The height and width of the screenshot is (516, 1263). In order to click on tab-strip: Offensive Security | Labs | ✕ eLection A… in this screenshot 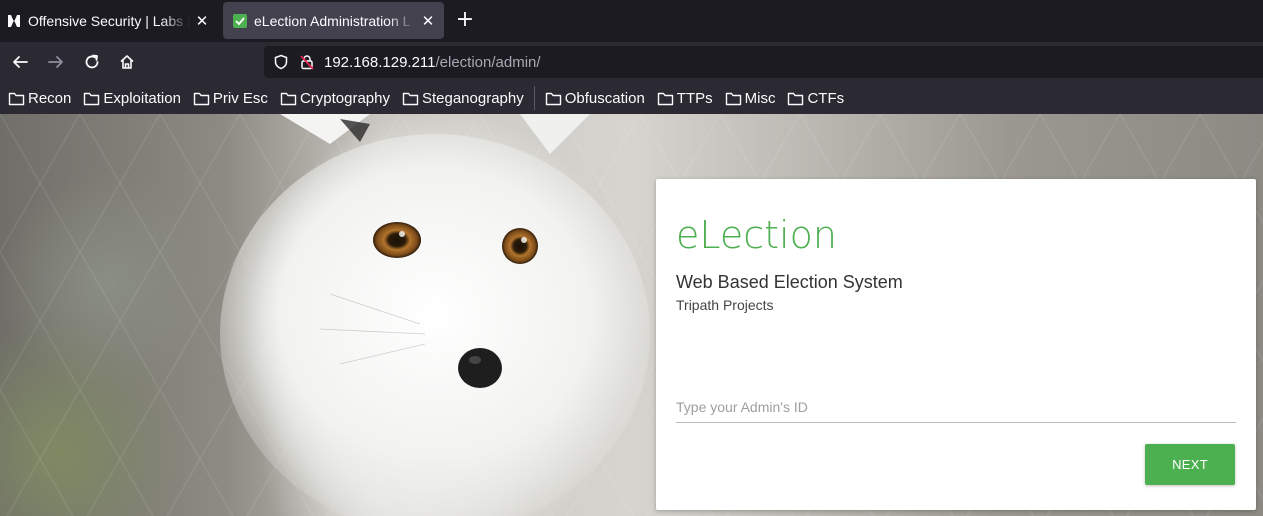, I will do `click(631, 21)`.